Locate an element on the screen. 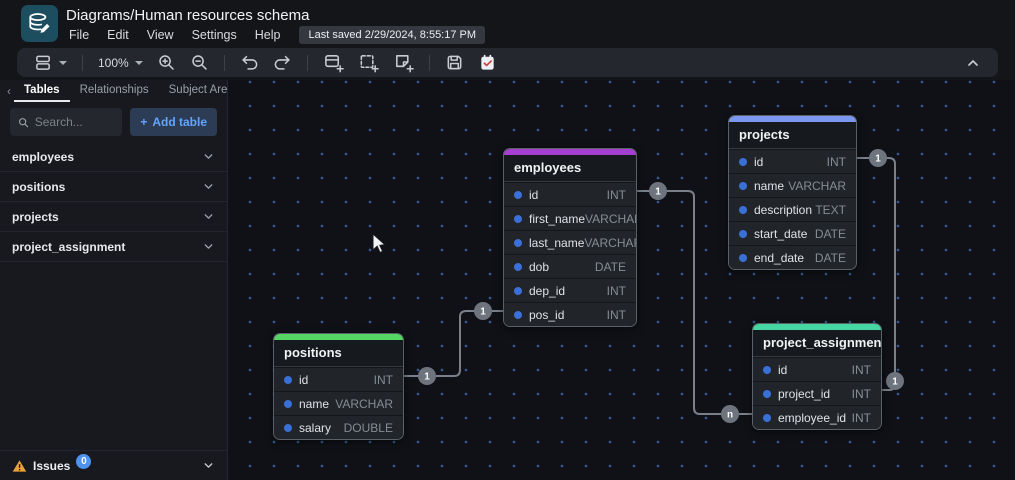 Image resolution: width=1015 pixels, height=480 pixels. table-card-positions: positions id INT name VARCHAR salary DOUBLE is located at coordinates (338, 386).